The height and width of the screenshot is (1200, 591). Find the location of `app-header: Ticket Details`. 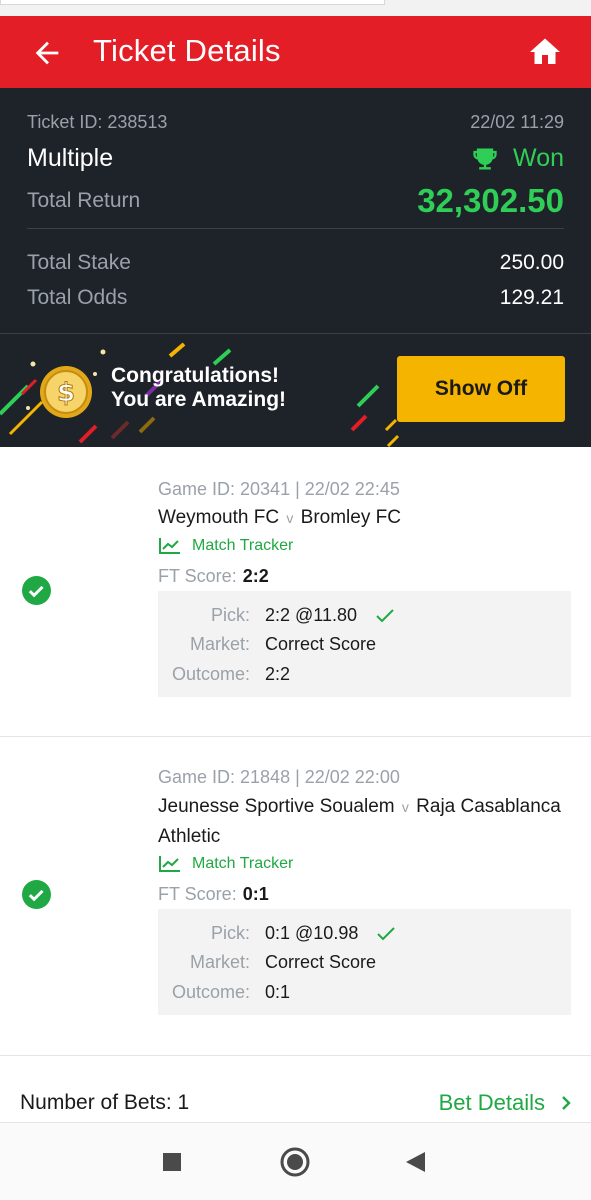

app-header: Ticket Details is located at coordinates (295, 52).